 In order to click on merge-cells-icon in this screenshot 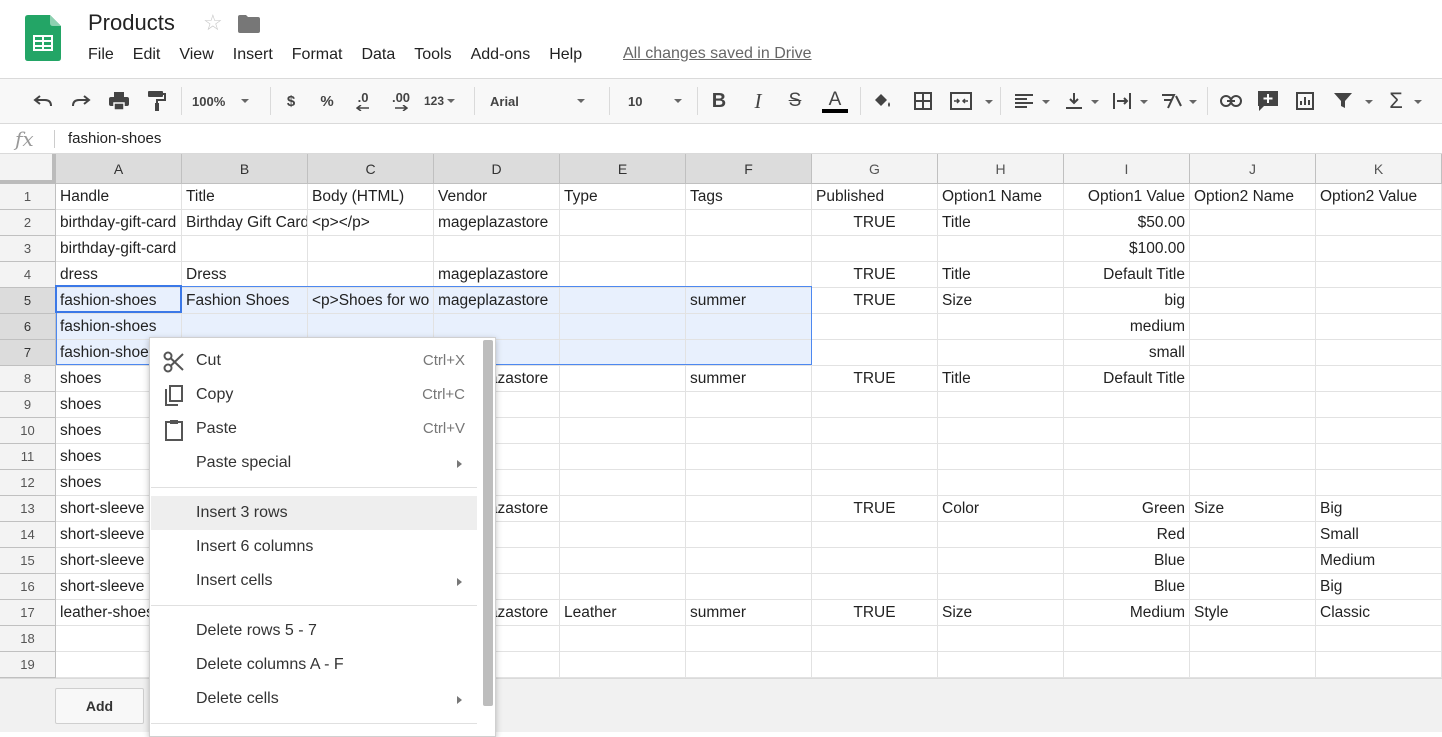, I will do `click(961, 101)`.